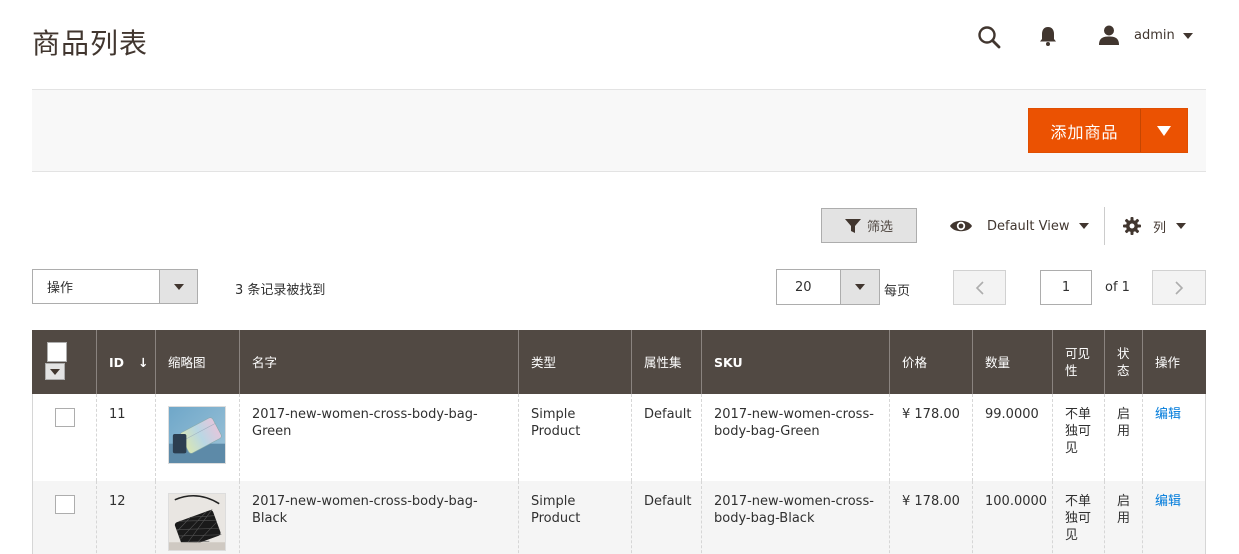 The height and width of the screenshot is (554, 1239). Describe the element at coordinates (143, 362) in the screenshot. I see `sort-down-icon: ↓` at that location.